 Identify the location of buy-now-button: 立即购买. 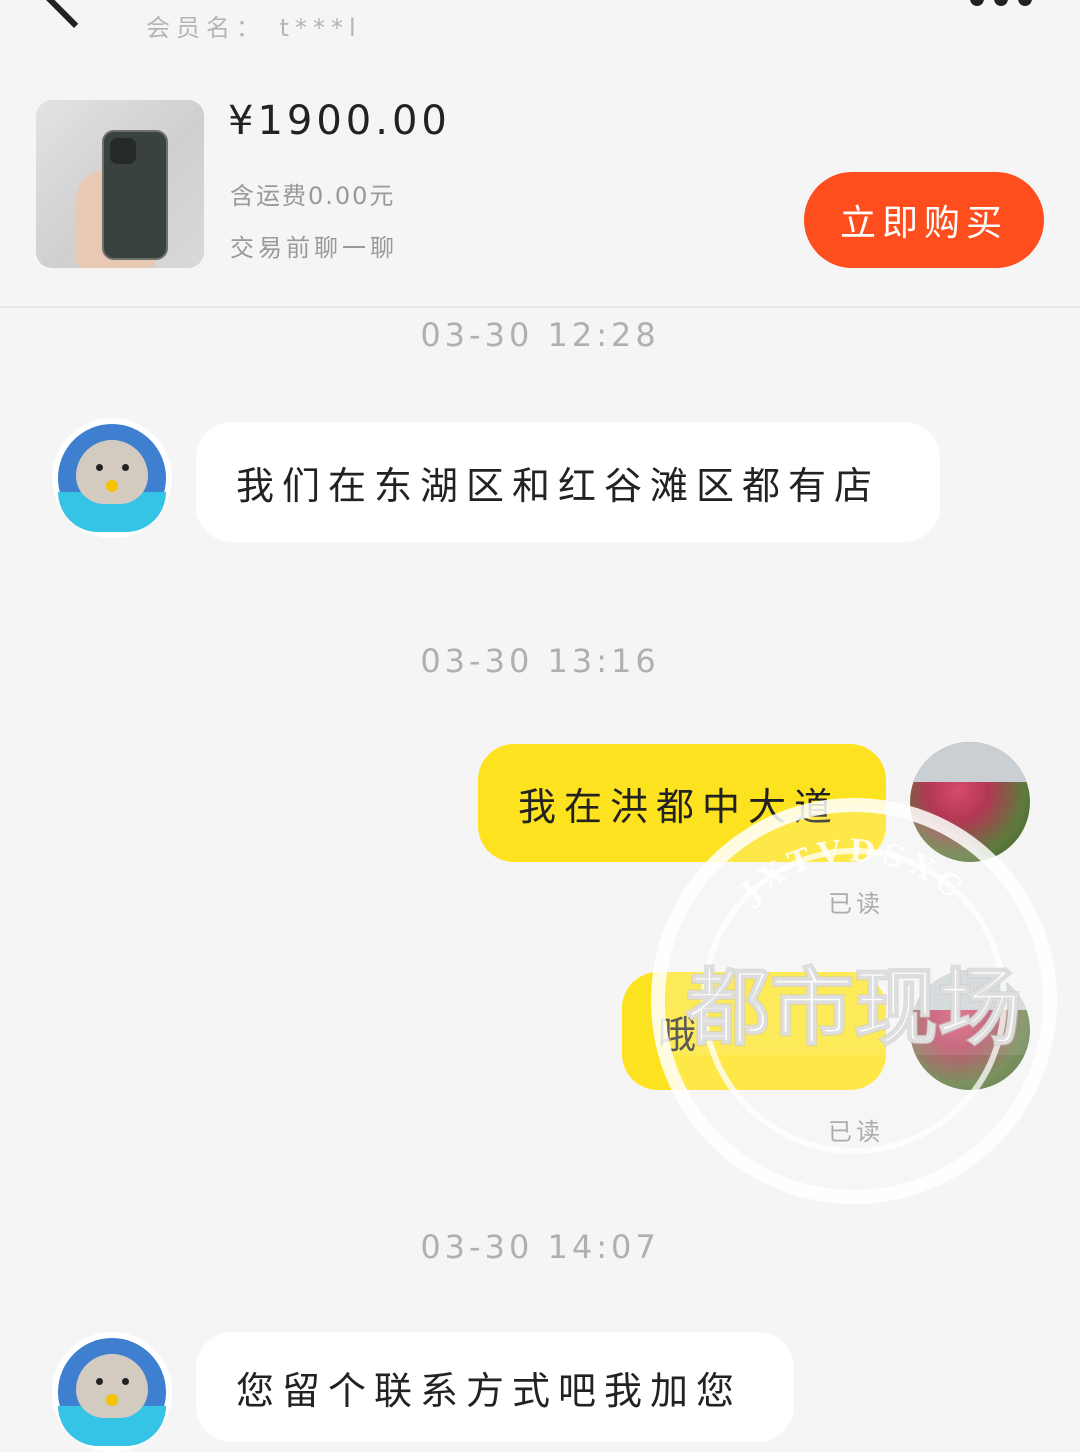
(924, 220).